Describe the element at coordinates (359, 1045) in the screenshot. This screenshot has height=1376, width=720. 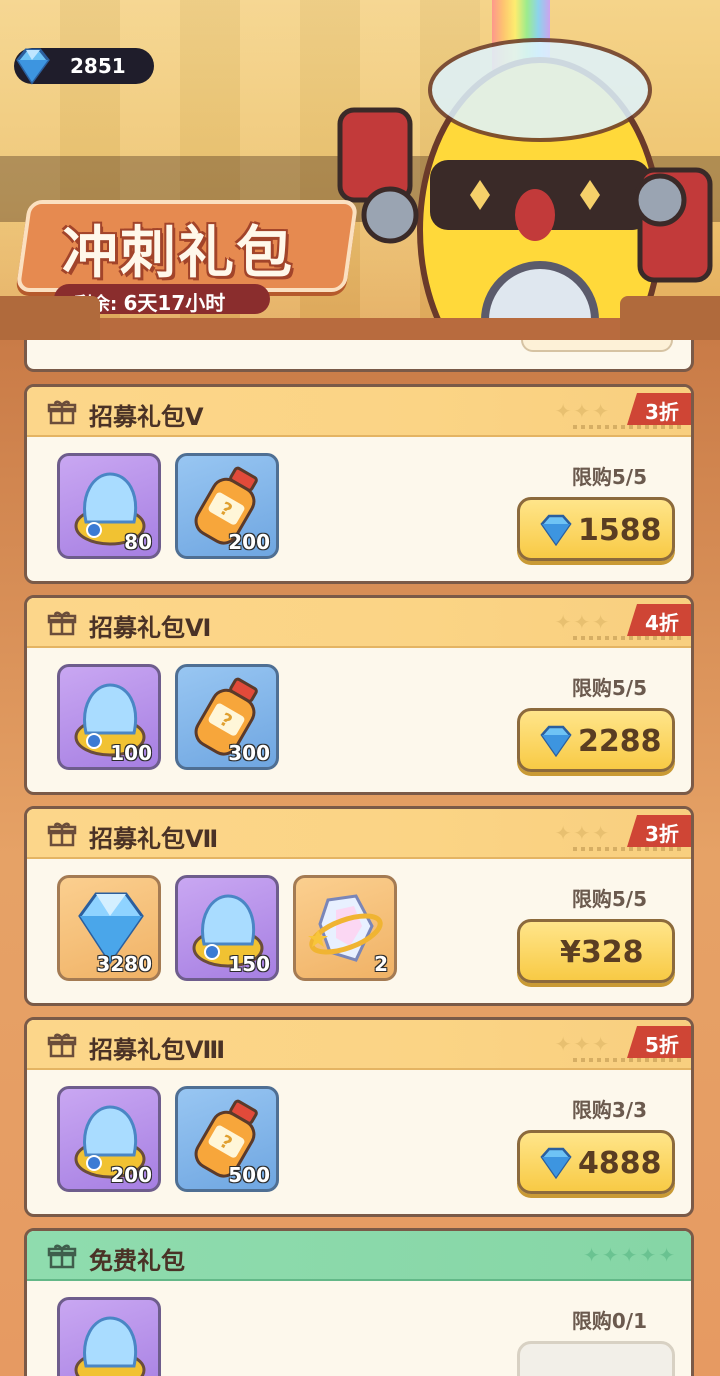
I see `pack-header: 招募礼包Ⅷ ✦✦✦ 5折` at that location.